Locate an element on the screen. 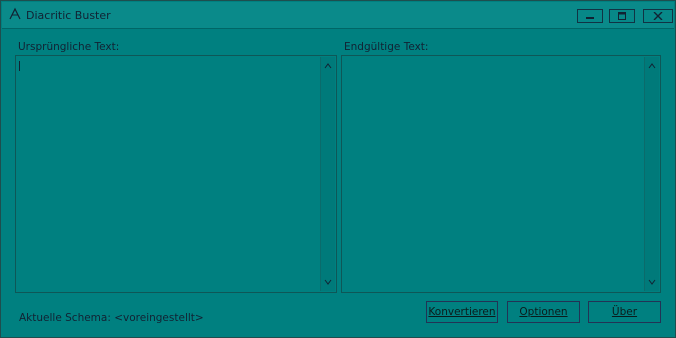 The width and height of the screenshot is (676, 338). close-button is located at coordinates (658, 16).